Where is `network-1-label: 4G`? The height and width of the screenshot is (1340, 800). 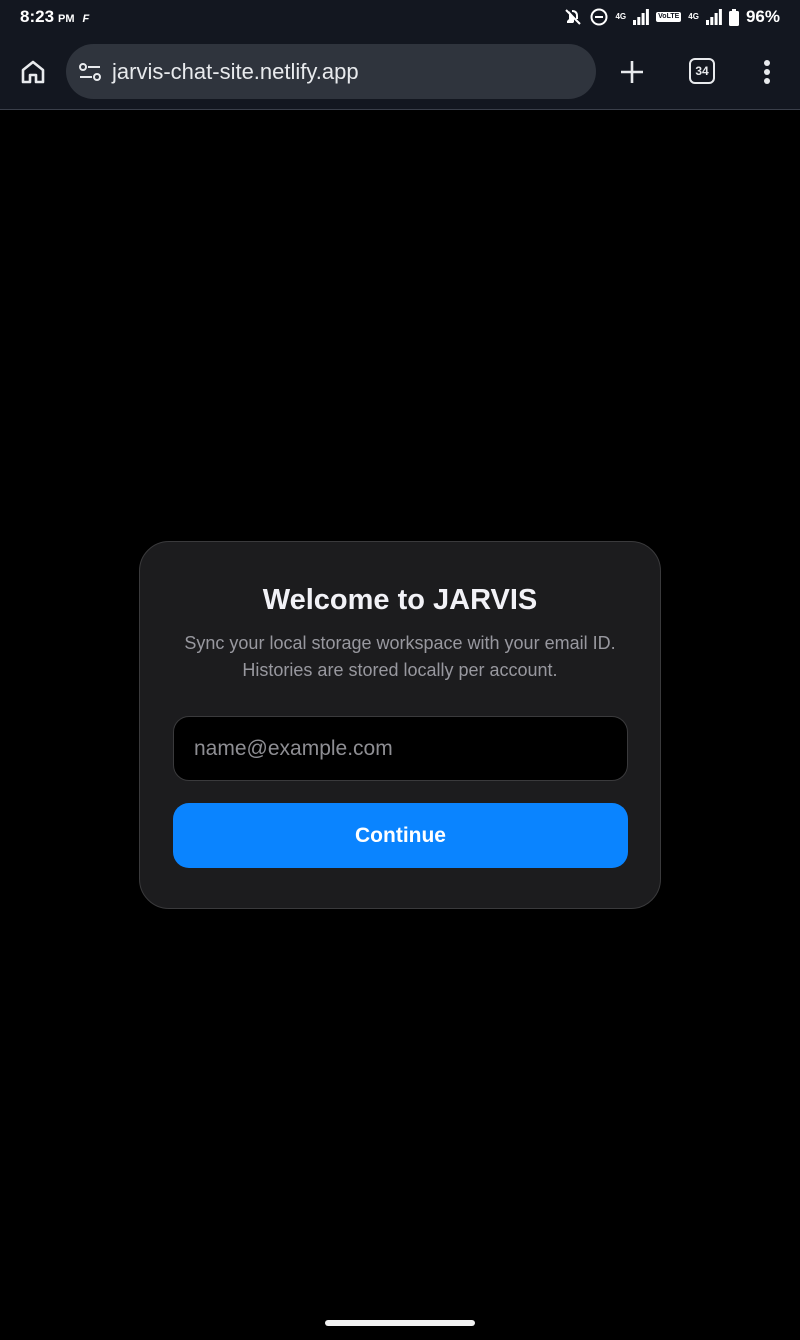
network-1-label: 4G is located at coordinates (621, 16).